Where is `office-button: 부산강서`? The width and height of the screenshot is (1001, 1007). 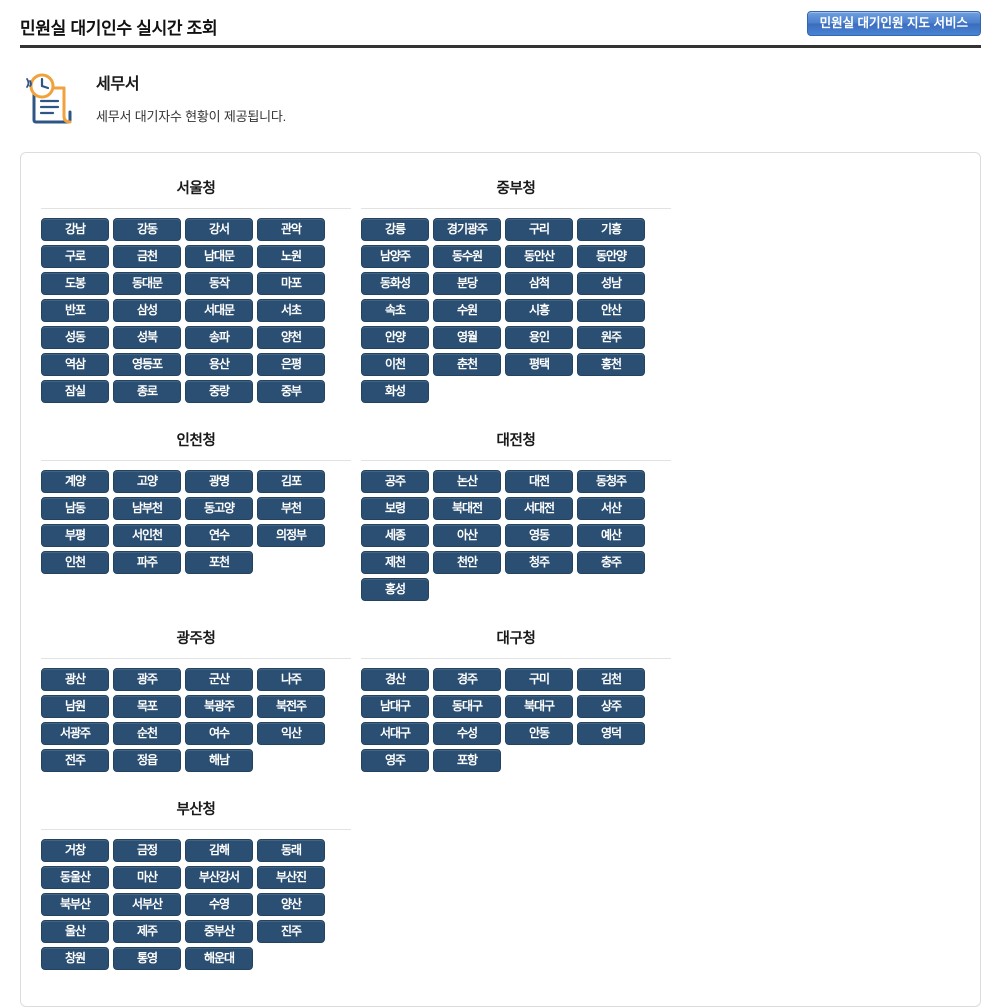 office-button: 부산강서 is located at coordinates (219, 877).